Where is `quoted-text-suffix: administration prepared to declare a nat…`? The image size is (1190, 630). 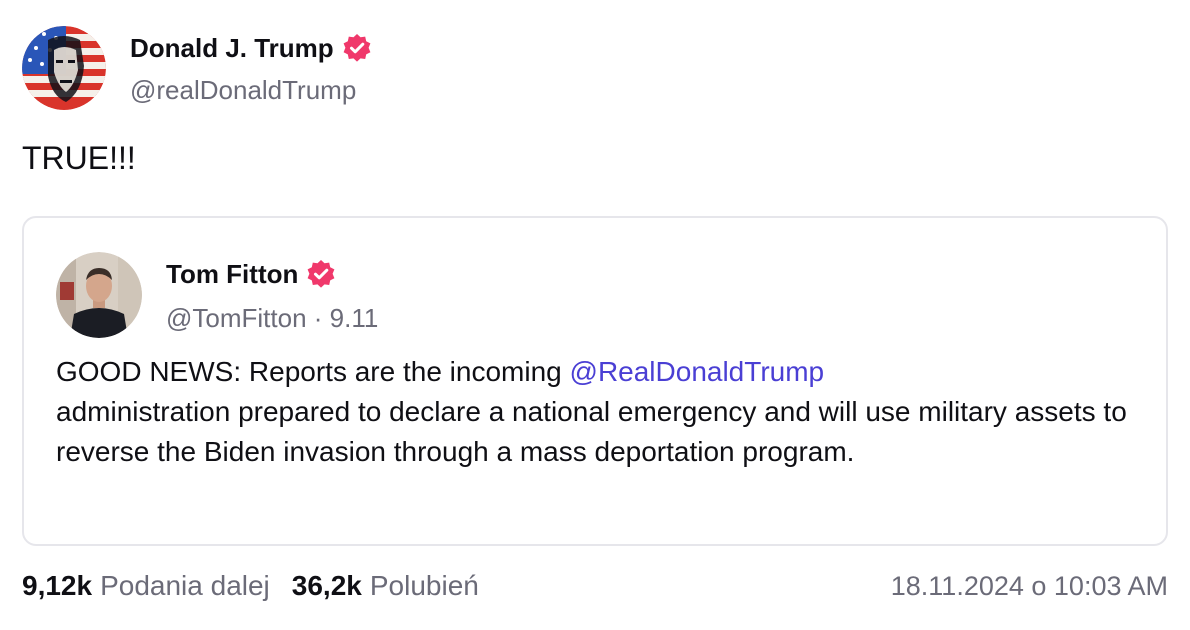 quoted-text-suffix: administration prepared to declare a nat… is located at coordinates (591, 431).